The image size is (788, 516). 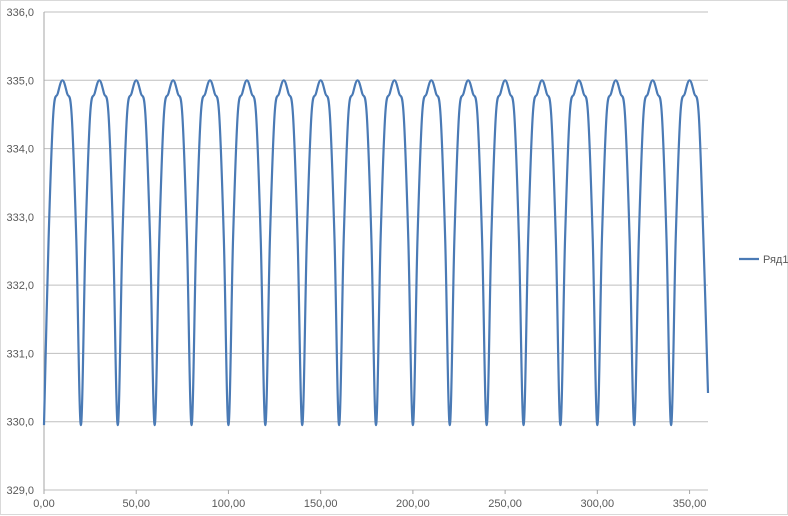 I want to click on x-tick-label-5: 250,00, so click(x=505, y=504).